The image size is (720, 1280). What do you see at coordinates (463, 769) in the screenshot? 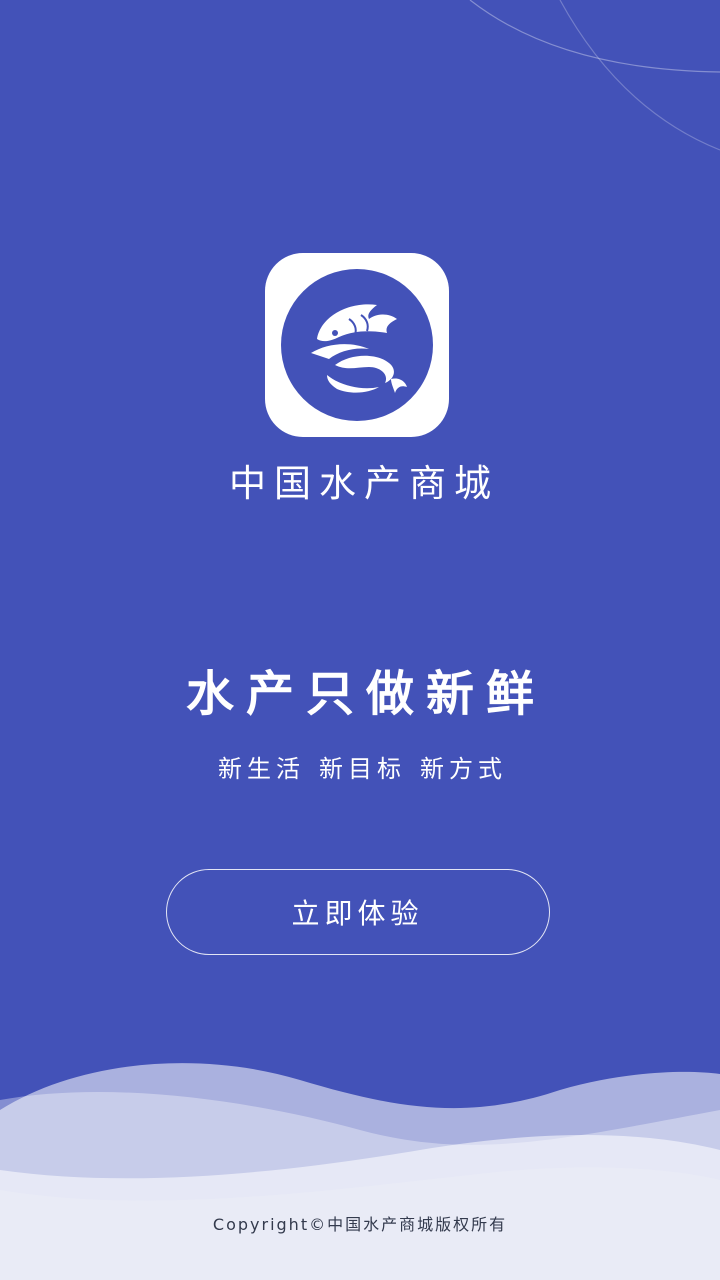
I see `subline-item: 新方式` at bounding box center [463, 769].